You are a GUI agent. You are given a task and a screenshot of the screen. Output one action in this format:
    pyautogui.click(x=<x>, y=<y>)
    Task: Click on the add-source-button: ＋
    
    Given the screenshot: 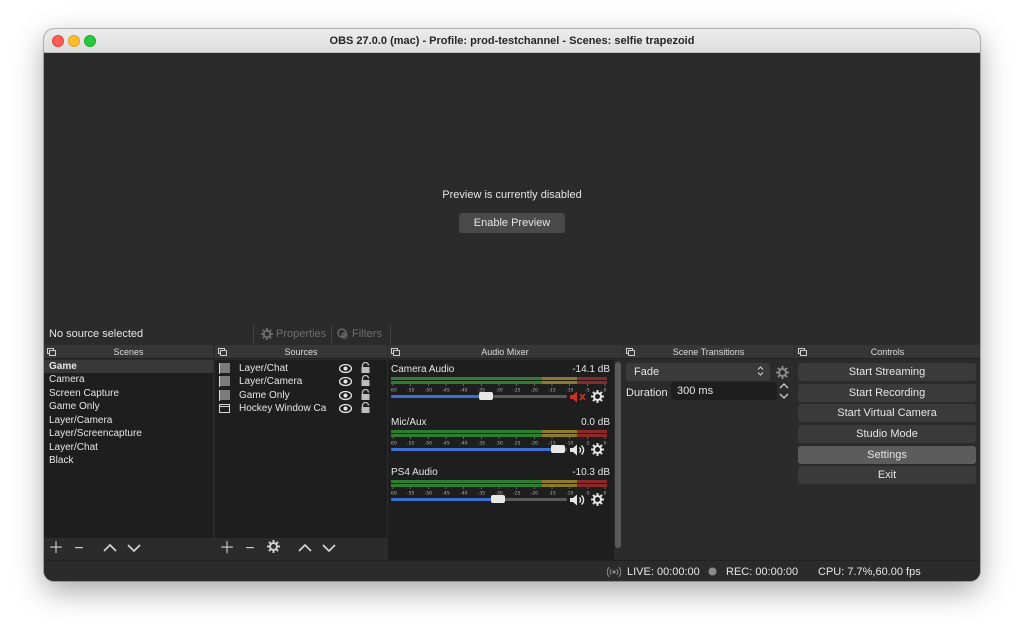 What is the action you would take?
    pyautogui.click(x=227, y=549)
    